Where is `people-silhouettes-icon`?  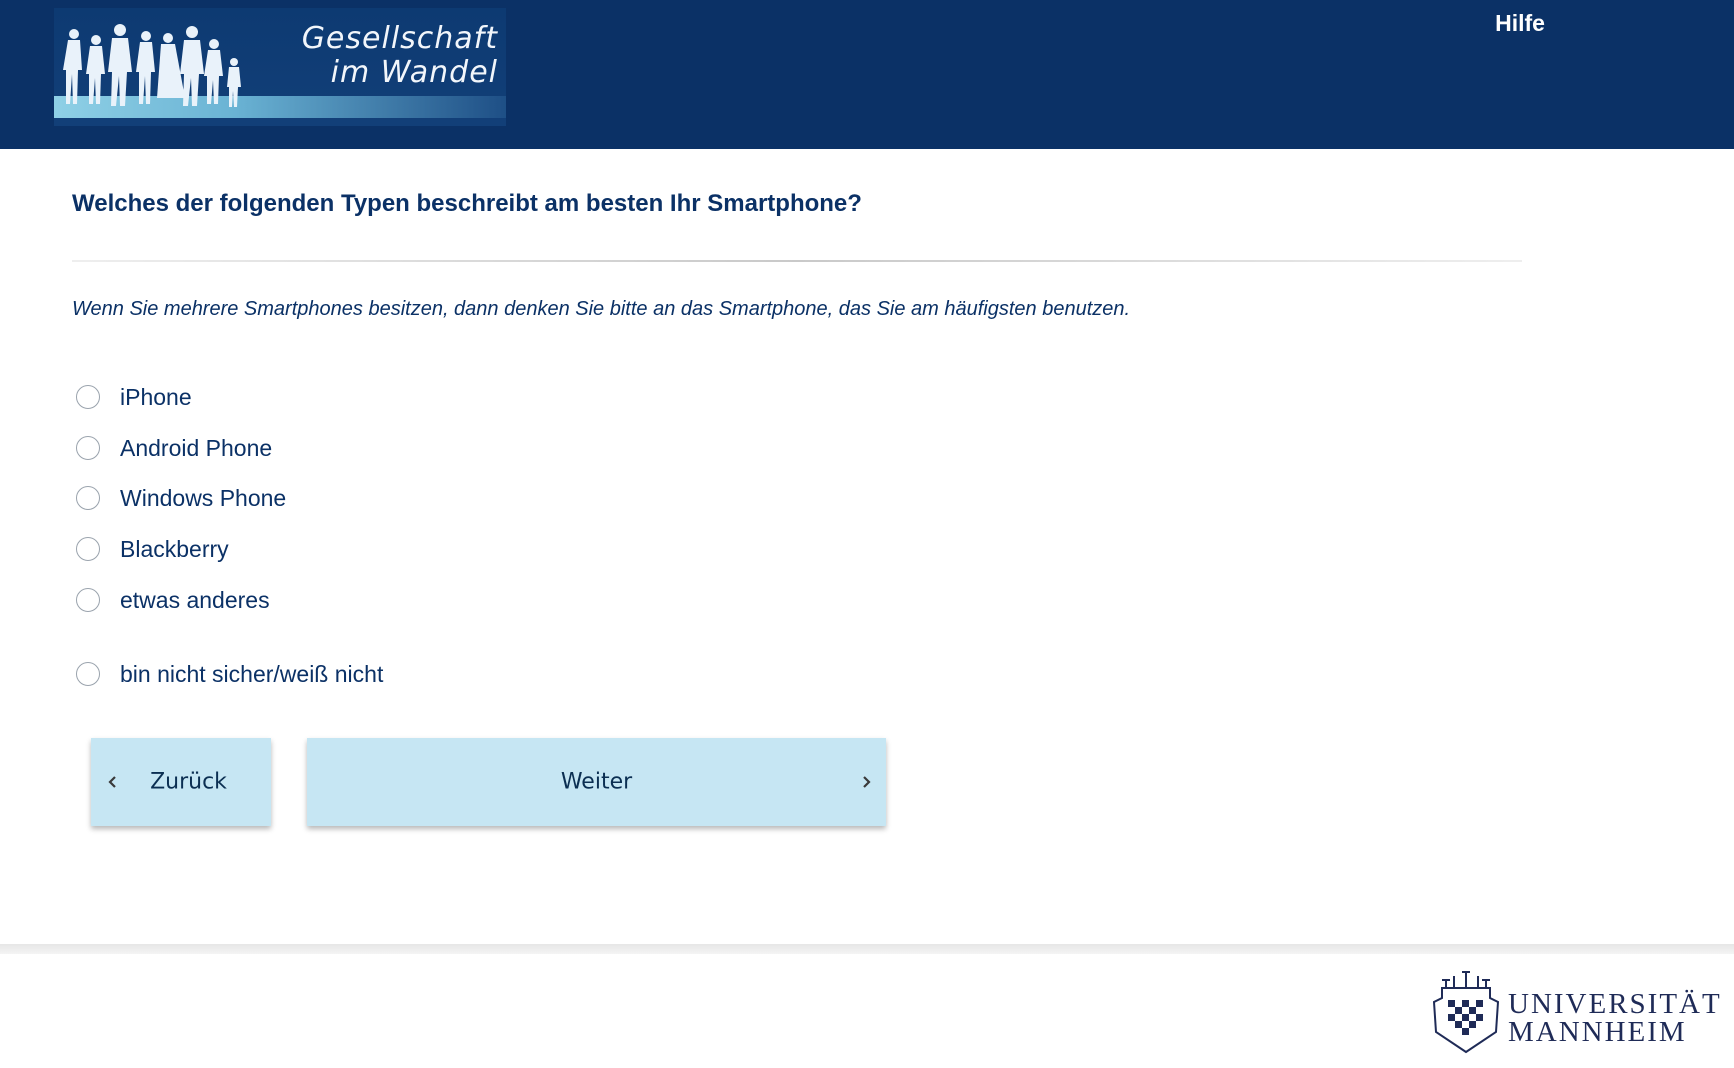 people-silhouettes-icon is located at coordinates (152, 65).